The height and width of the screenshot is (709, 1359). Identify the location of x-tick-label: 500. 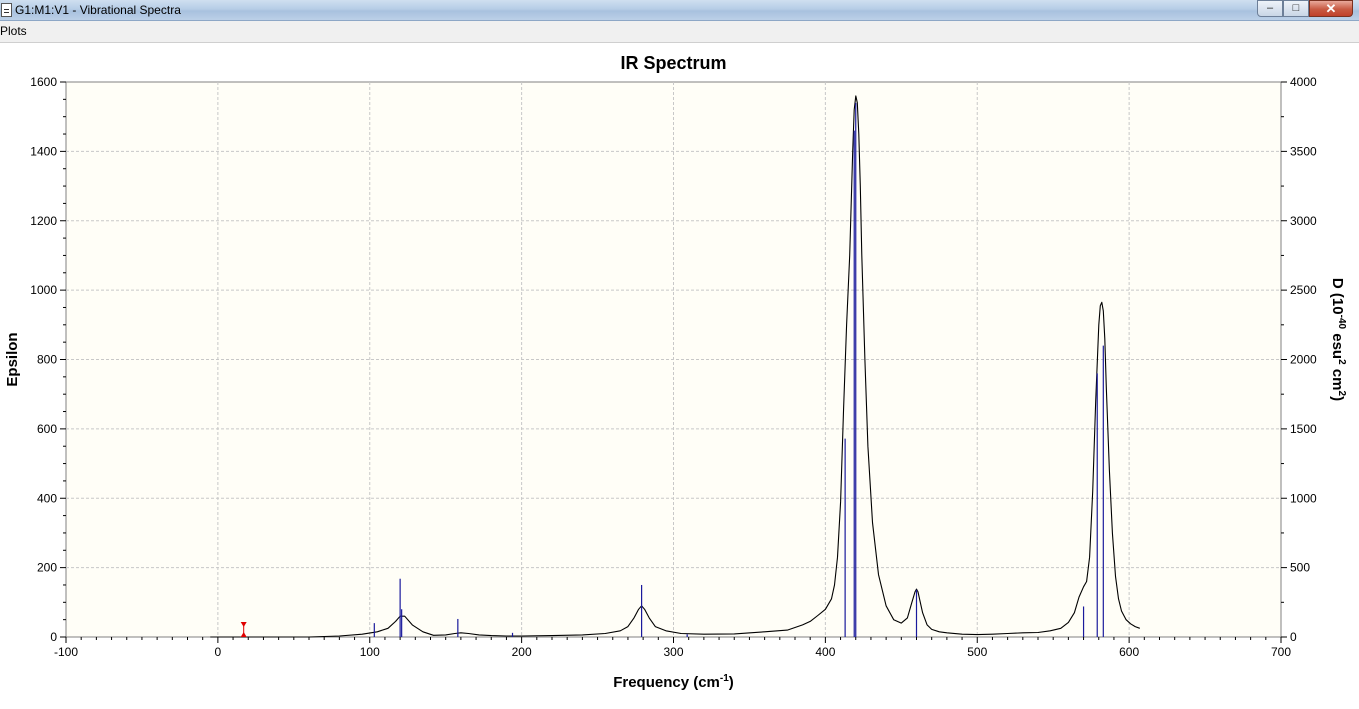
(977, 652).